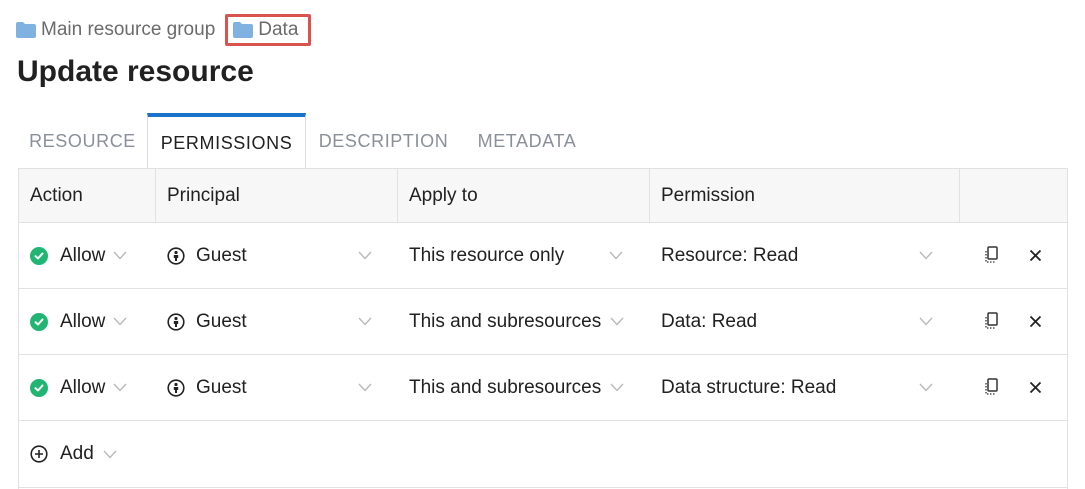  Describe the element at coordinates (543, 454) in the screenshot. I see `add-row: Add` at that location.